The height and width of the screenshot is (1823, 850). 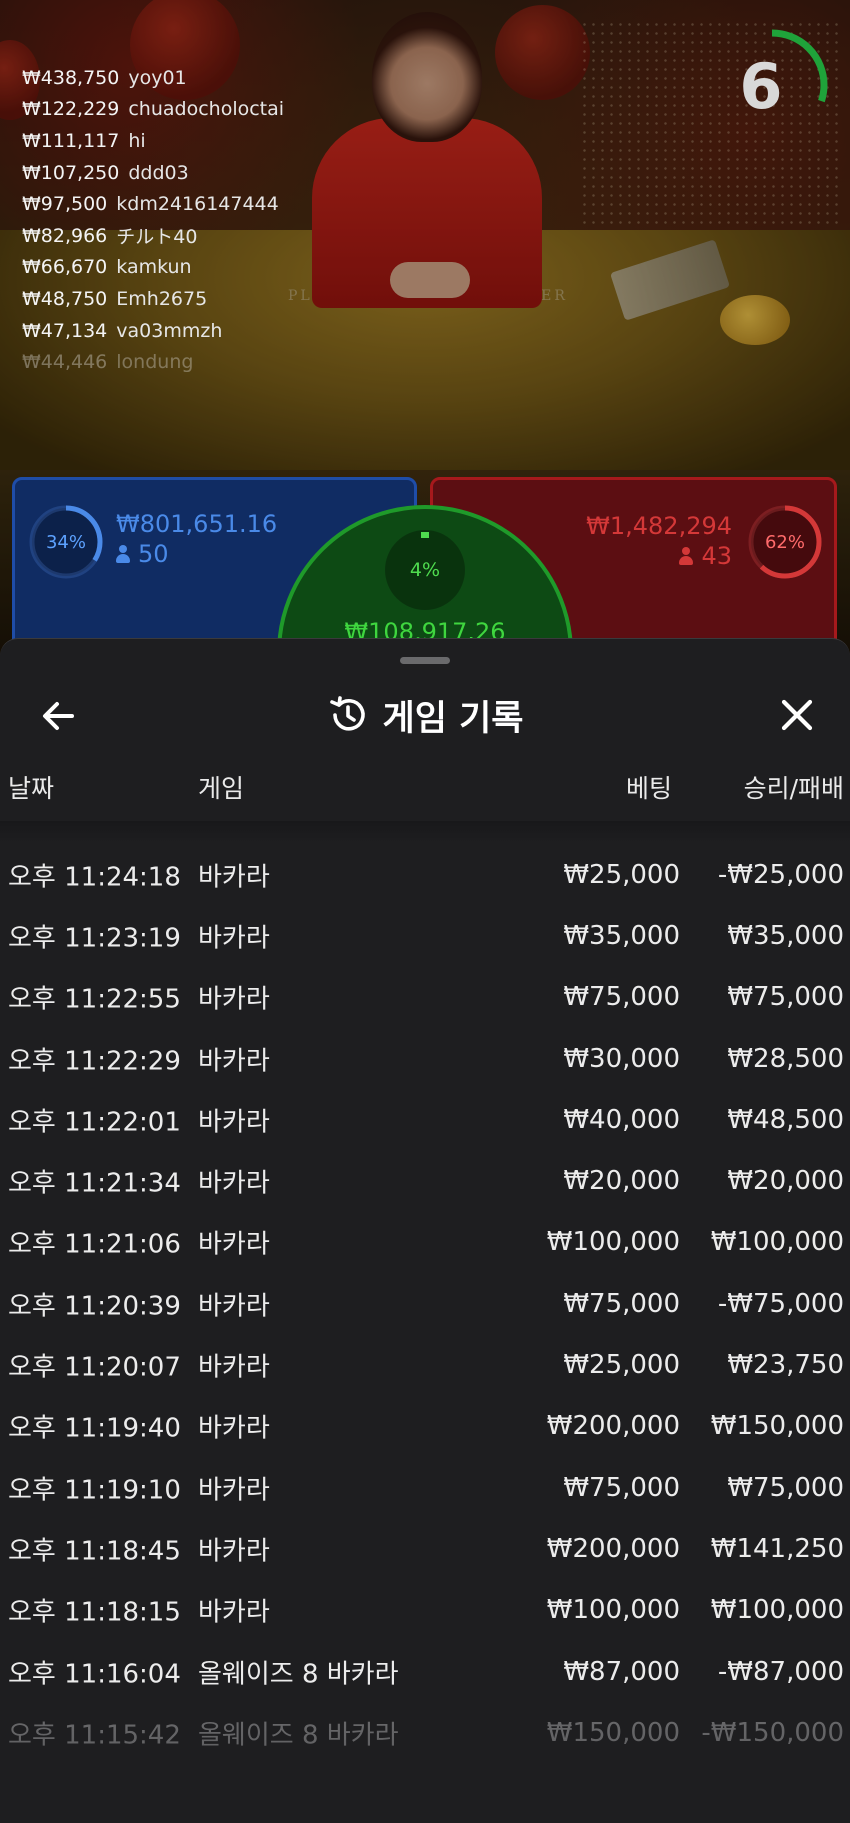 What do you see at coordinates (777, 1426) in the screenshot?
I see `history-winloss: ₩150,000` at bounding box center [777, 1426].